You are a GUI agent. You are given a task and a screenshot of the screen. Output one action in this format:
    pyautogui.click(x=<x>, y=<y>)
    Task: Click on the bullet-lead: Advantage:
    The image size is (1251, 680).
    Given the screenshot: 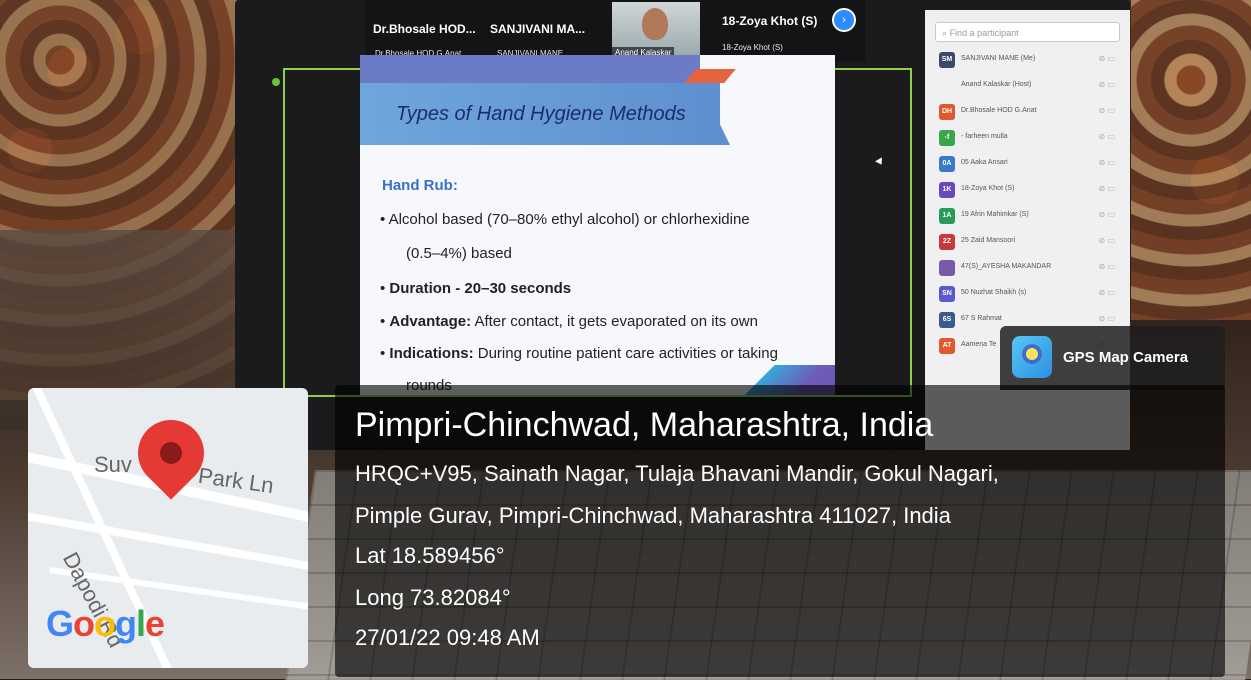 What is the action you would take?
    pyautogui.click(x=430, y=321)
    